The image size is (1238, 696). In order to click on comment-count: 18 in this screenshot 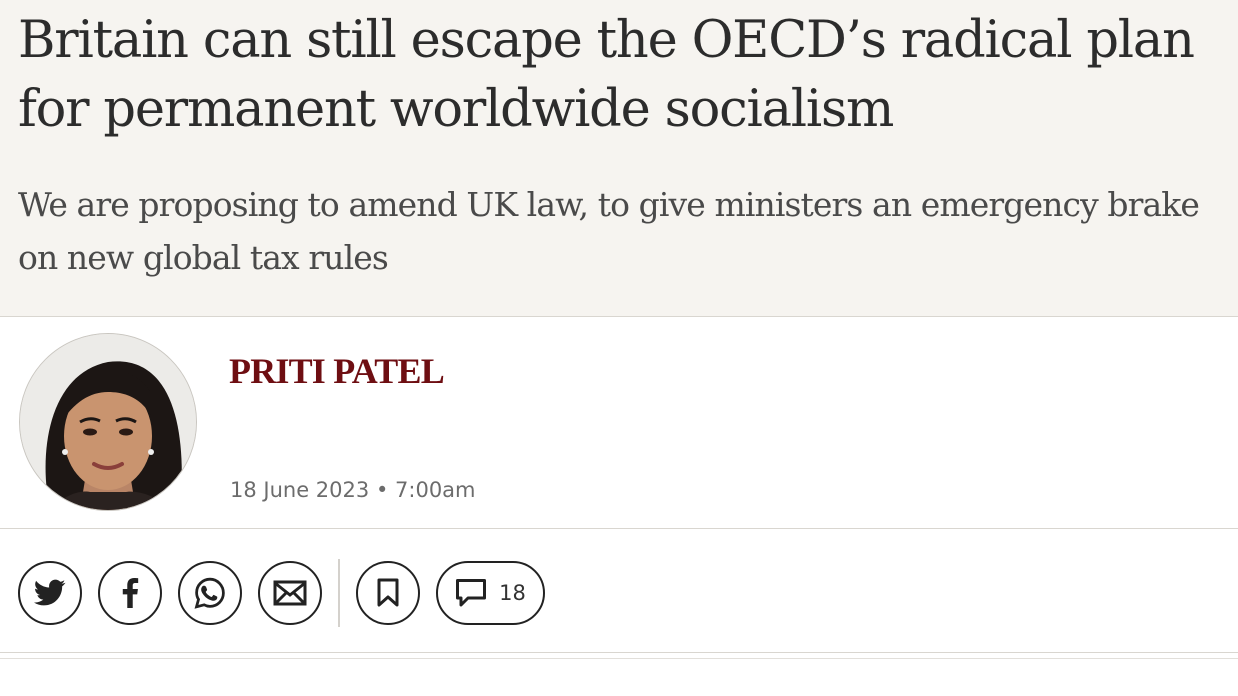, I will do `click(512, 593)`.